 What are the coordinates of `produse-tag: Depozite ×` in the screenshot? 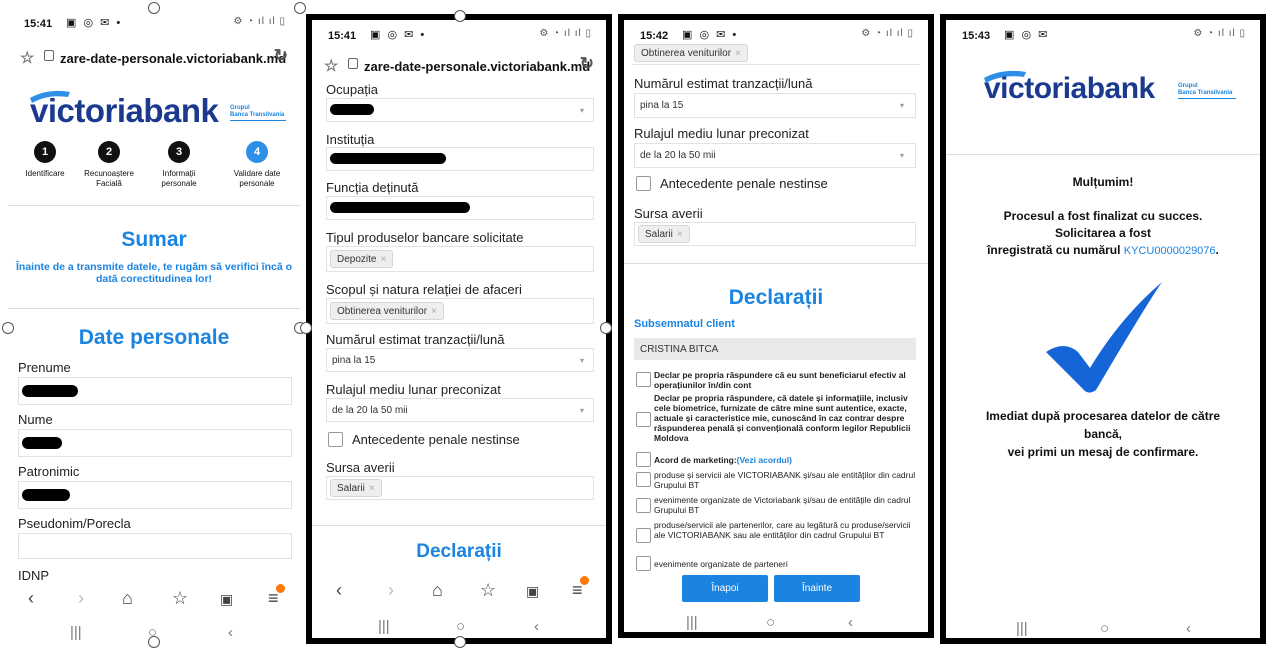 It's located at (362, 259).